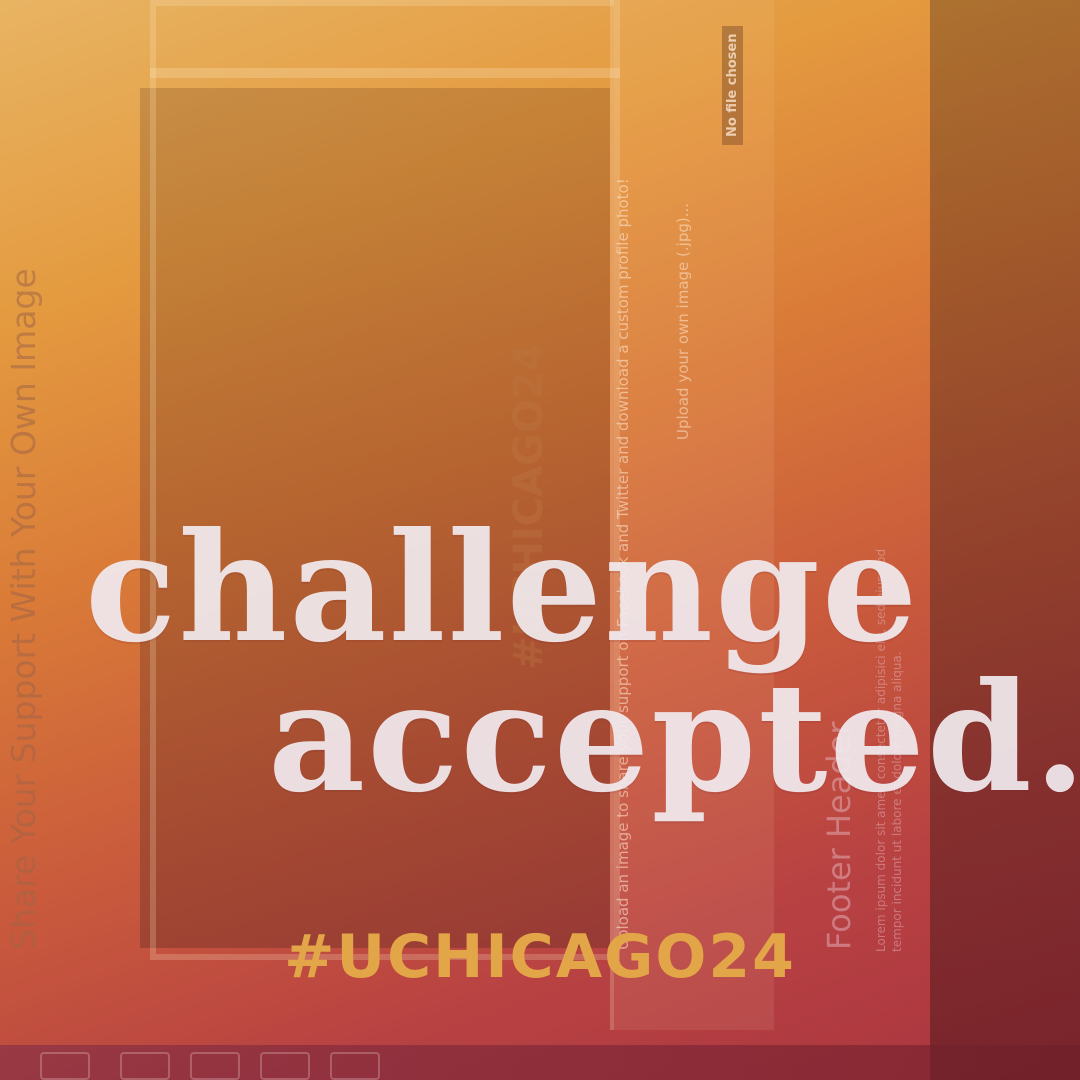  Describe the element at coordinates (385, 73) in the screenshot. I see `screen-topbar` at that location.